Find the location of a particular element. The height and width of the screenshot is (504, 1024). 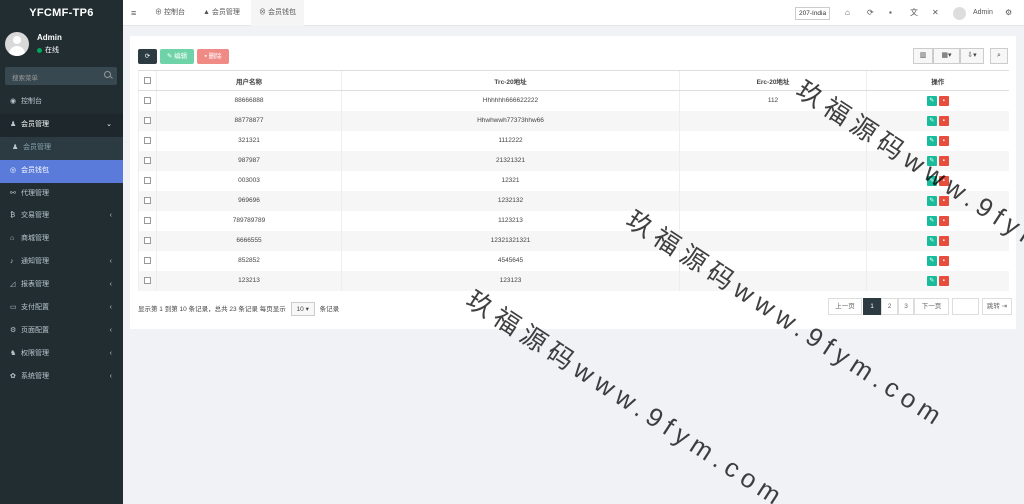

sidebar-item-10: ⚙ 页面配置 ‹ is located at coordinates (61, 331).